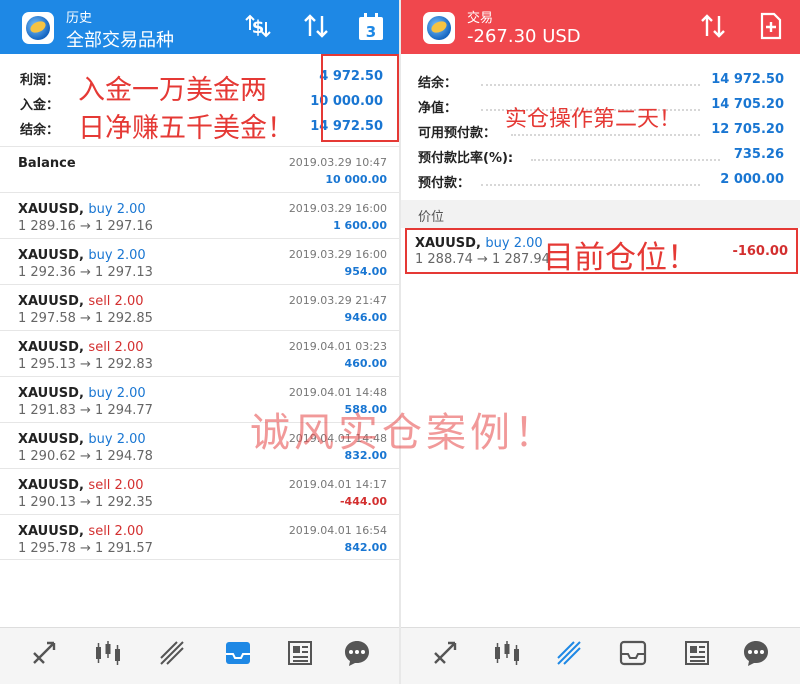  I want to click on summary-free-margin-value: 12 705.20, so click(747, 129).